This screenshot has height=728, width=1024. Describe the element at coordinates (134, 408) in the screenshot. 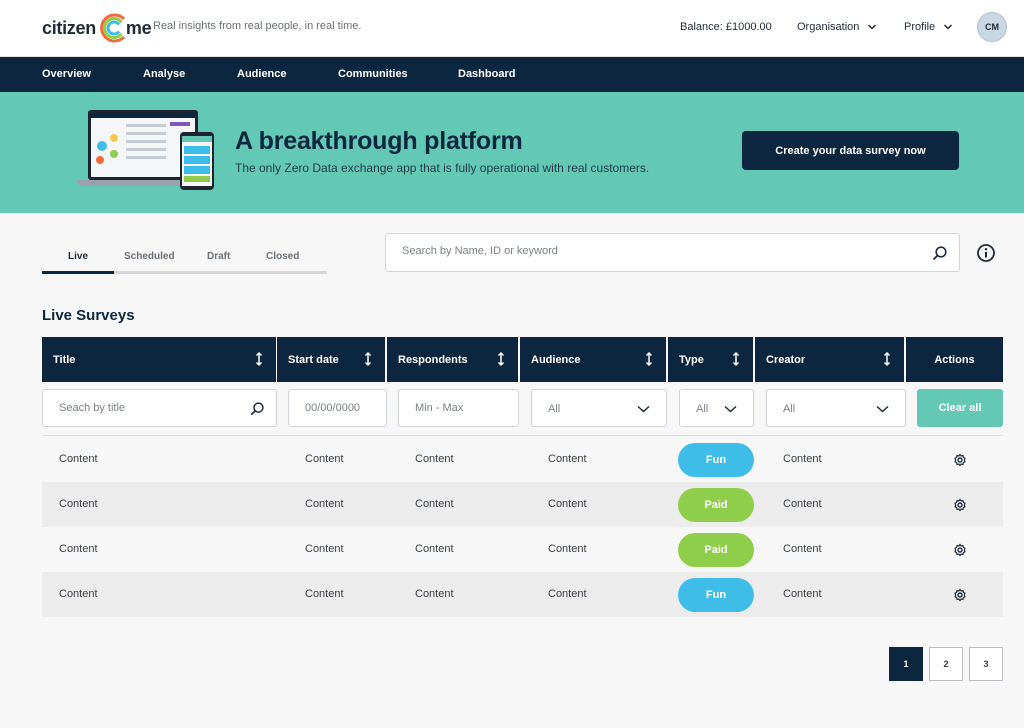

I see `title-filter-input` at that location.